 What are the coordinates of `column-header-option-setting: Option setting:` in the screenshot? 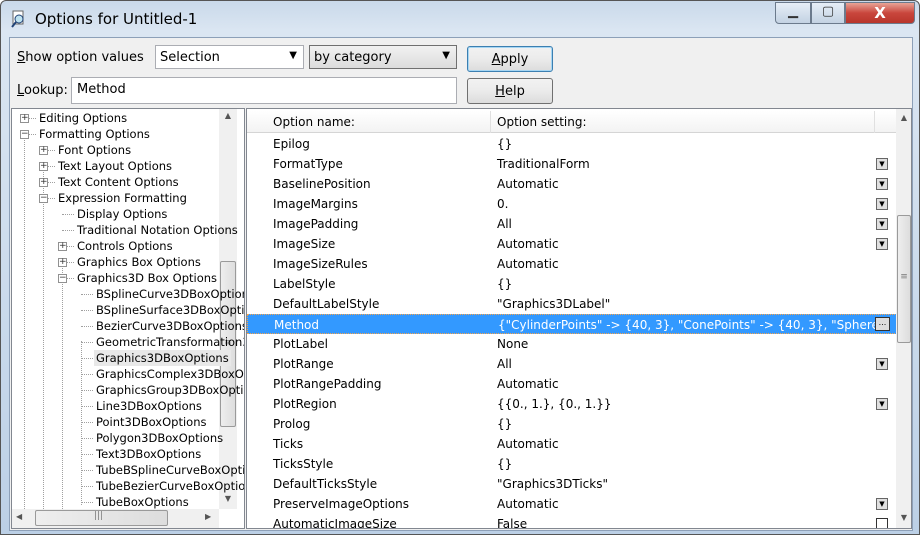 It's located at (542, 122).